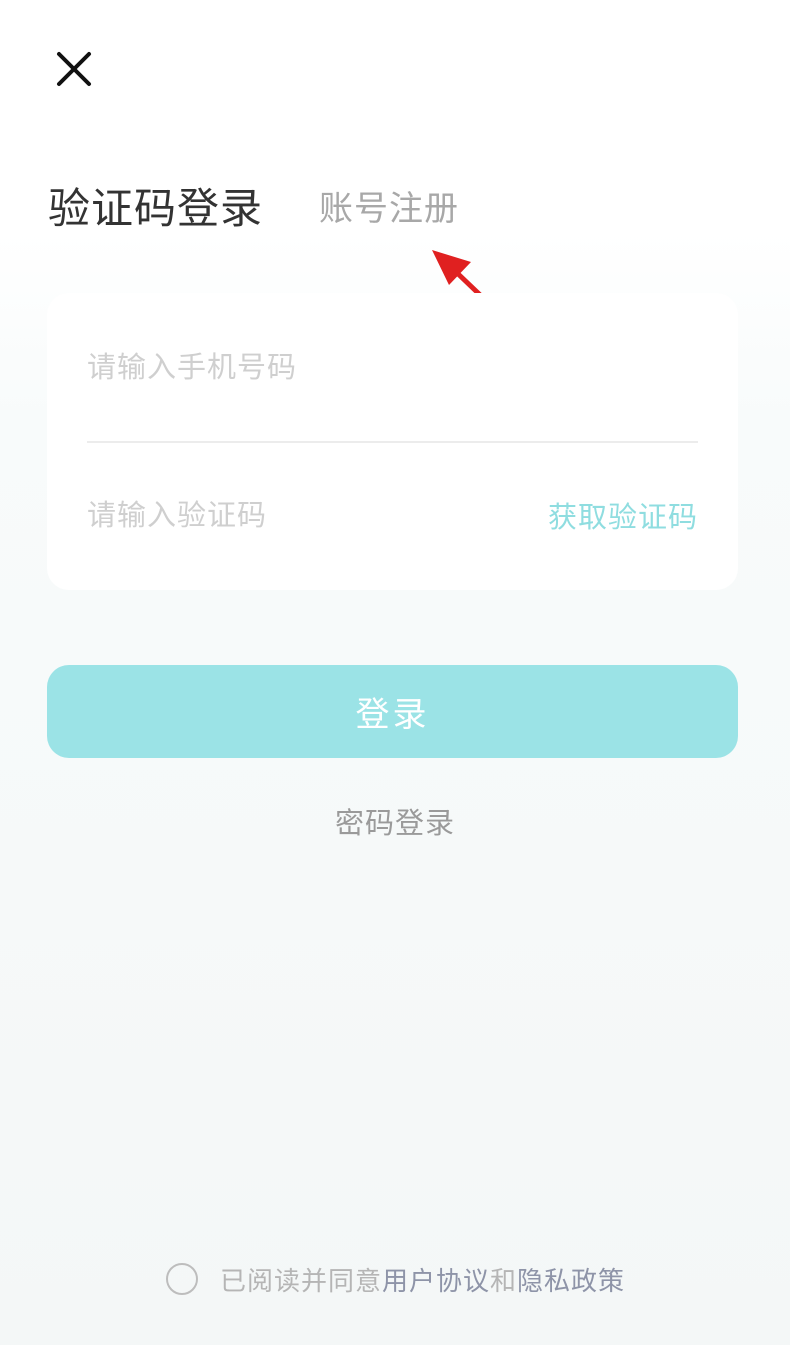  Describe the element at coordinates (395, 821) in the screenshot. I see `password-login-link: 密码登录` at that location.